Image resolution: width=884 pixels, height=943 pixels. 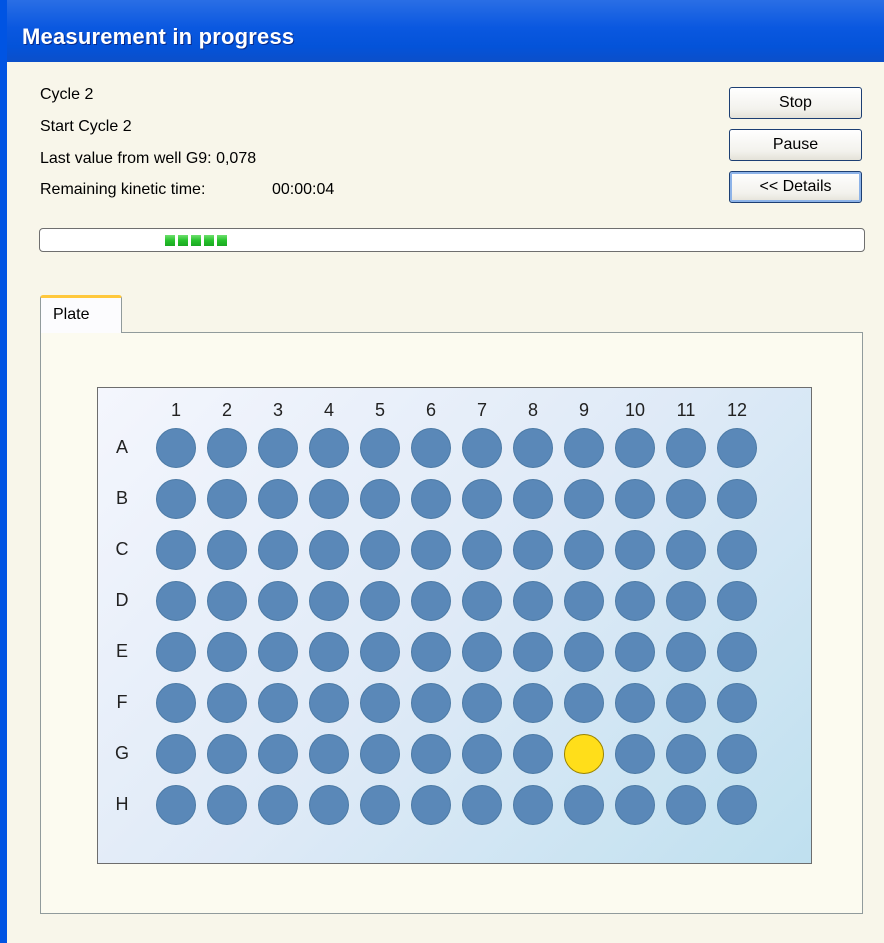 I want to click on well-D7, so click(x=482, y=601).